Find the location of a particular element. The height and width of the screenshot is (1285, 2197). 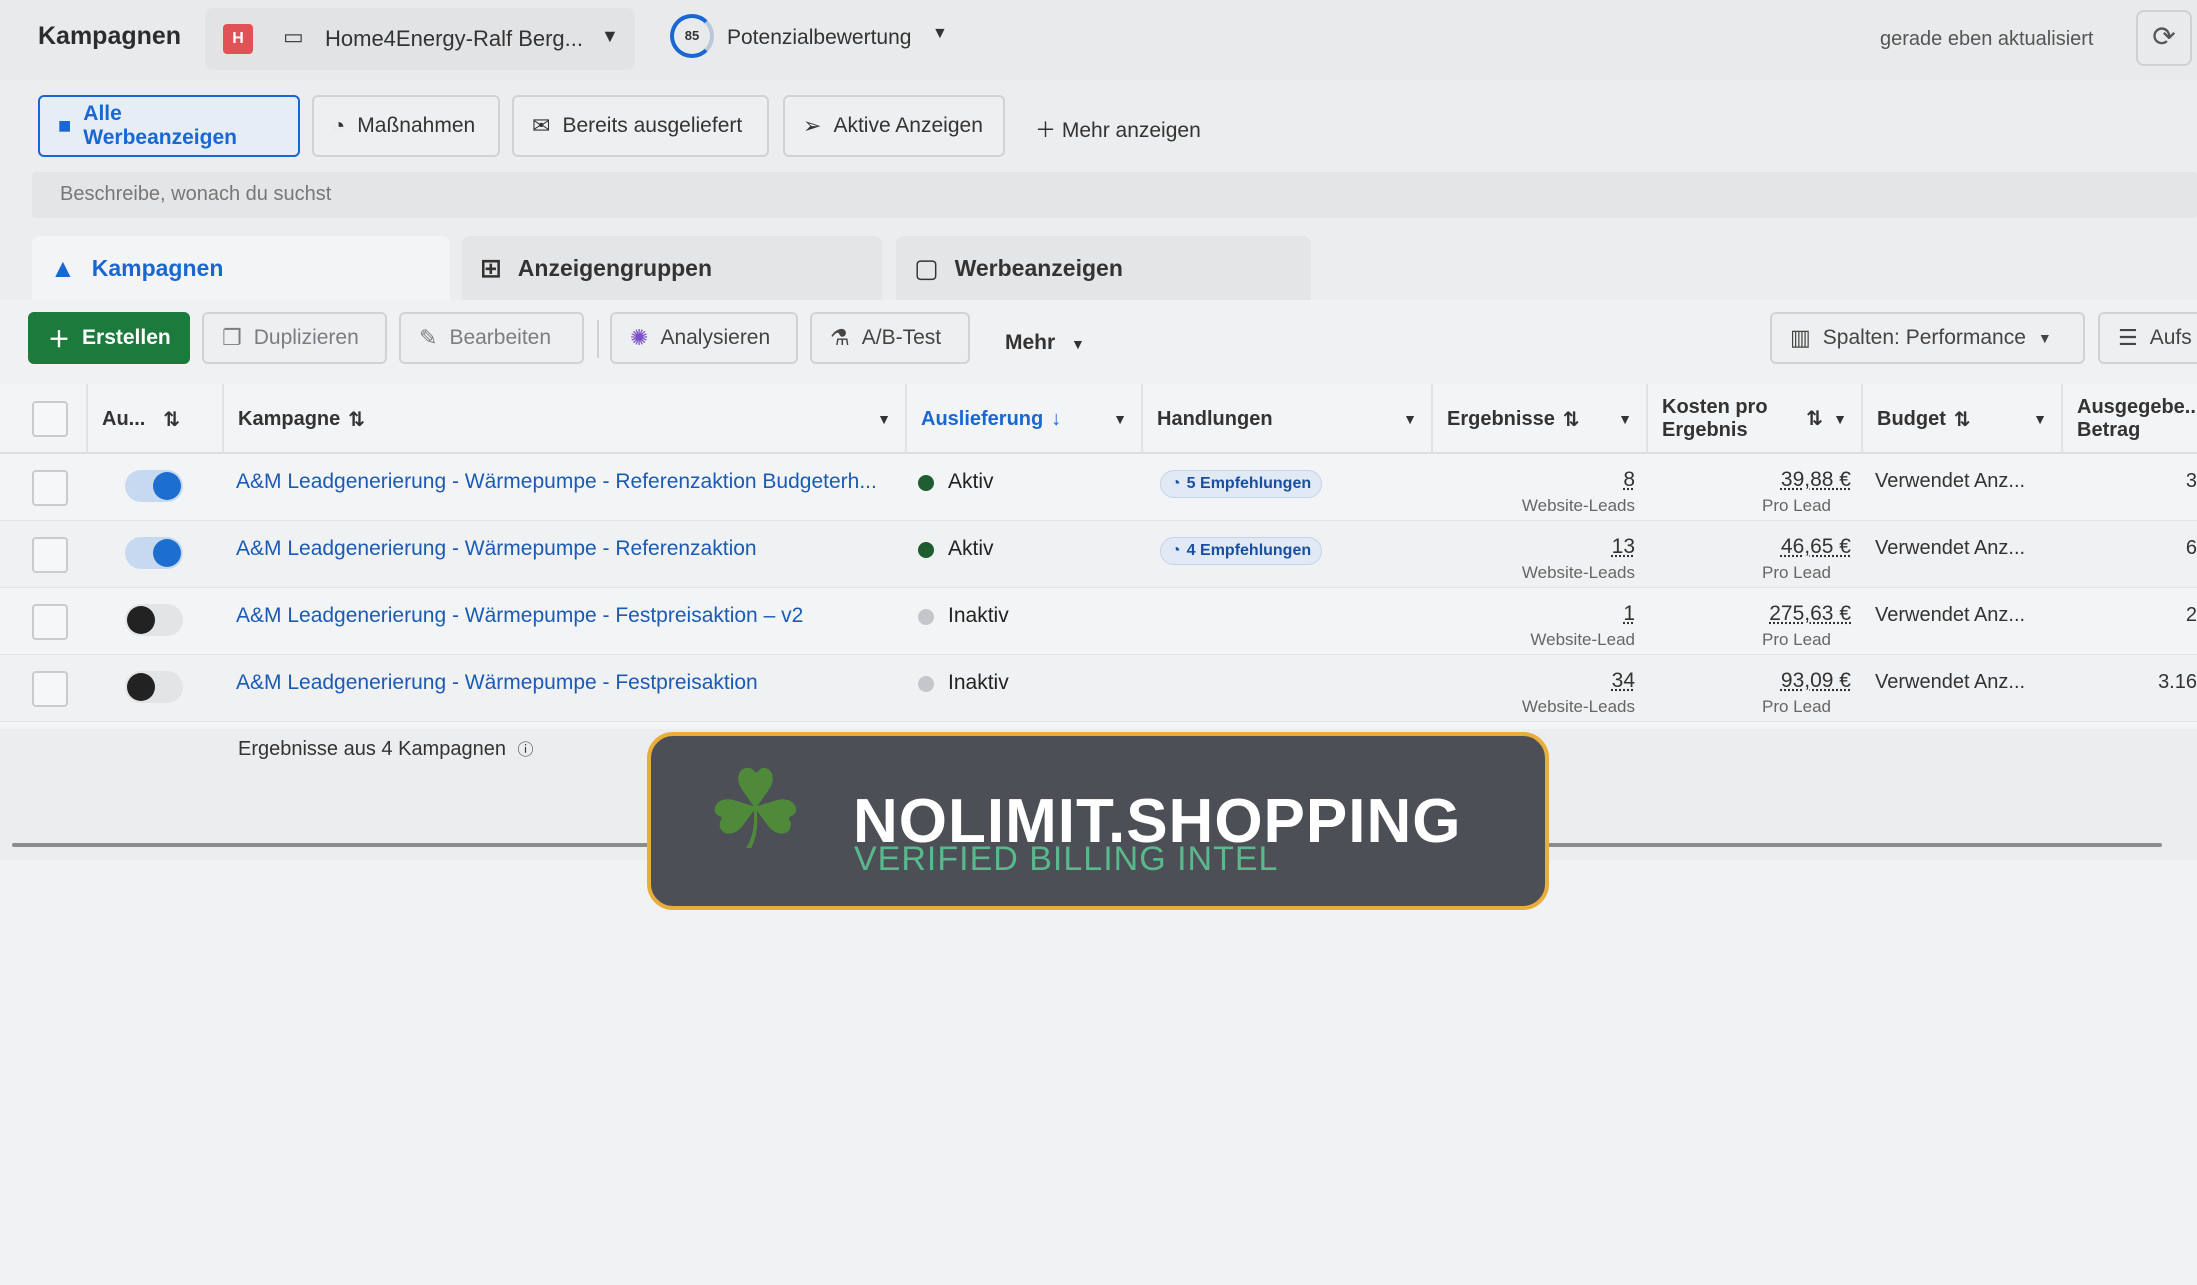

duplicate-button: ❐ Duplizieren is located at coordinates (294, 338).